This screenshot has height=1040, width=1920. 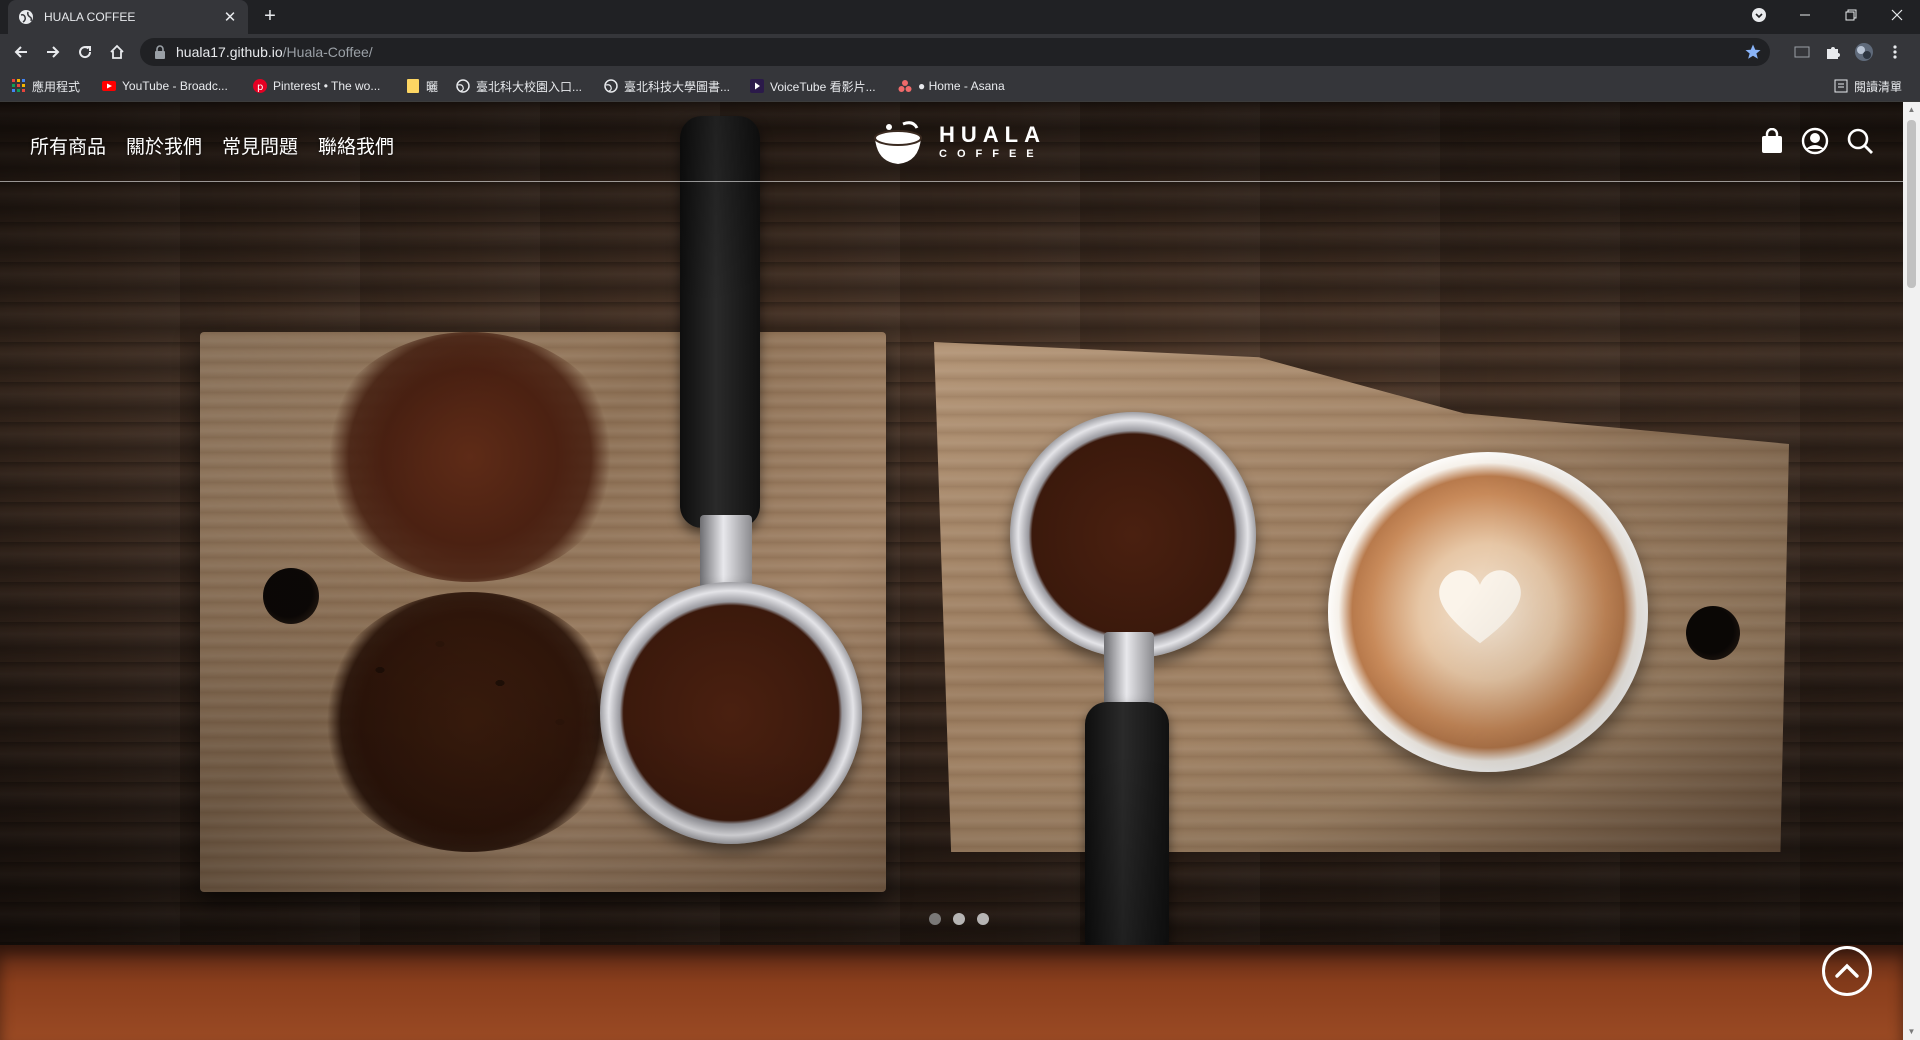 What do you see at coordinates (90, 17) in the screenshot?
I see `tab-title: HUALA COFFEE` at bounding box center [90, 17].